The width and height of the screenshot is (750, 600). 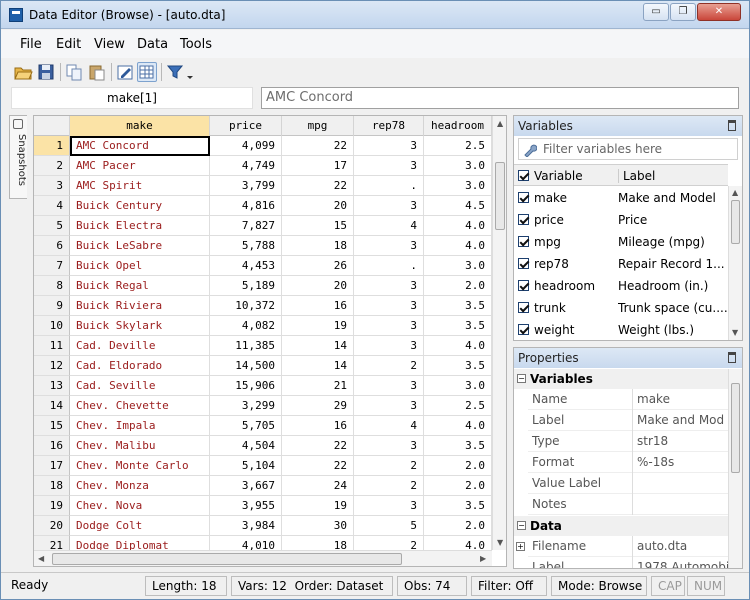 What do you see at coordinates (558, 176) in the screenshot?
I see `column-variable: Variable` at bounding box center [558, 176].